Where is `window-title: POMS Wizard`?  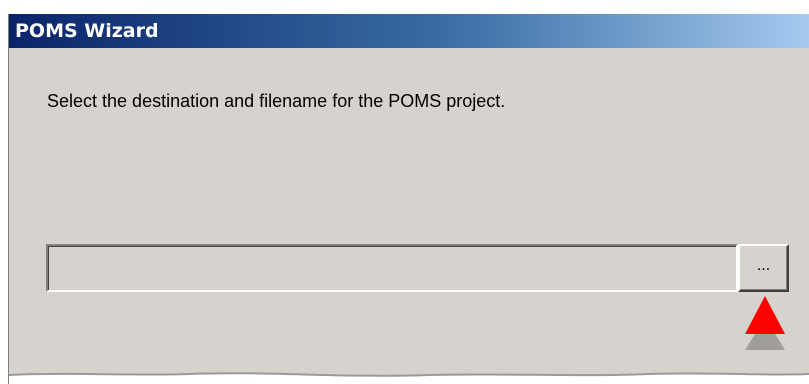
window-title: POMS Wizard is located at coordinates (87, 31).